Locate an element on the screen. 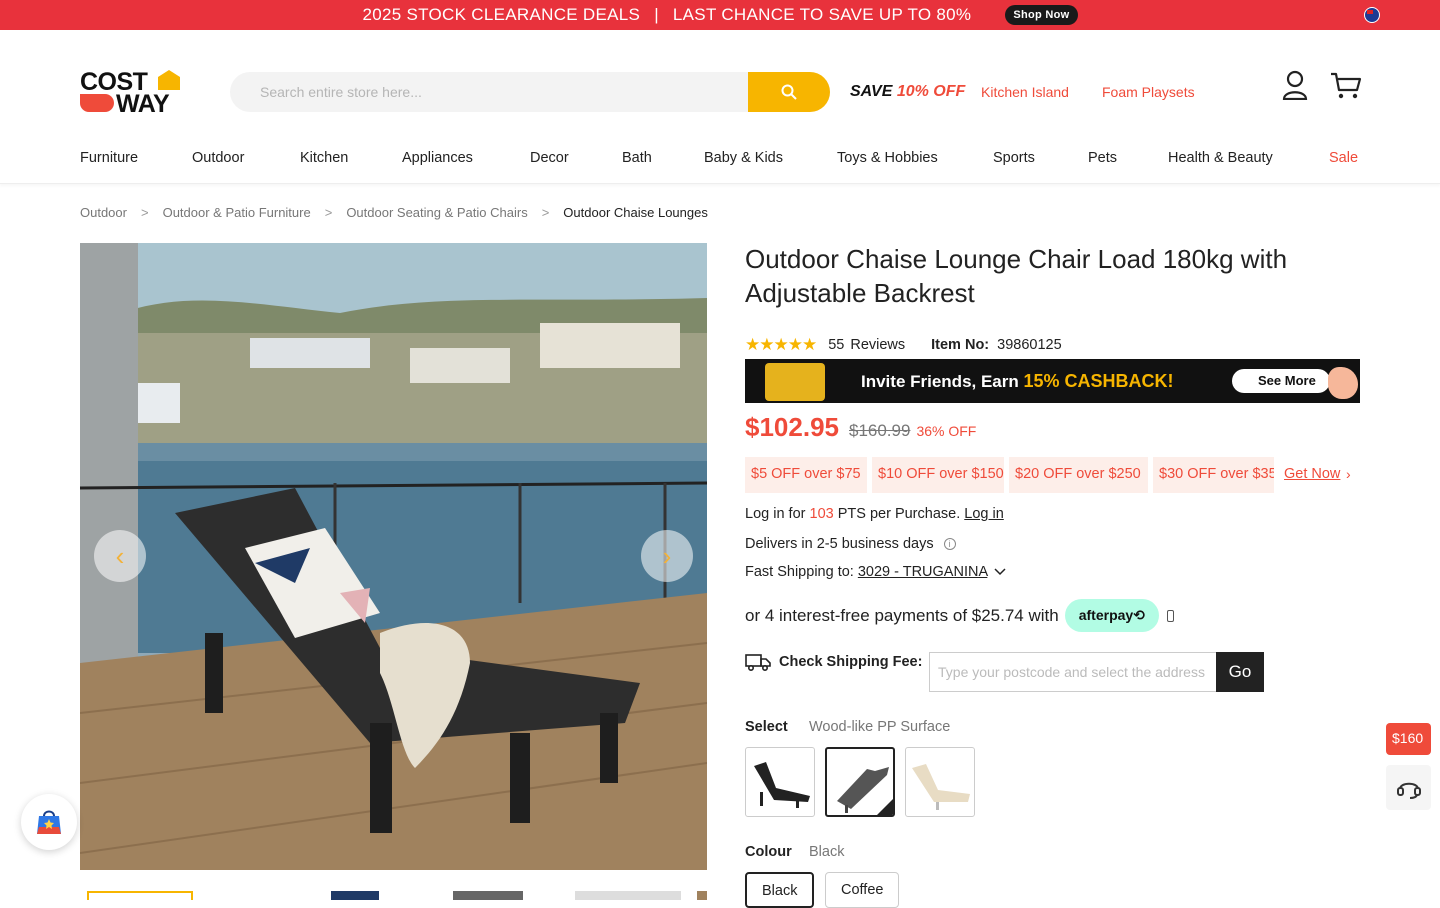 This screenshot has width=1440, height=908. delivery-line: Delivers in 2-5 business days i is located at coordinates (850, 544).